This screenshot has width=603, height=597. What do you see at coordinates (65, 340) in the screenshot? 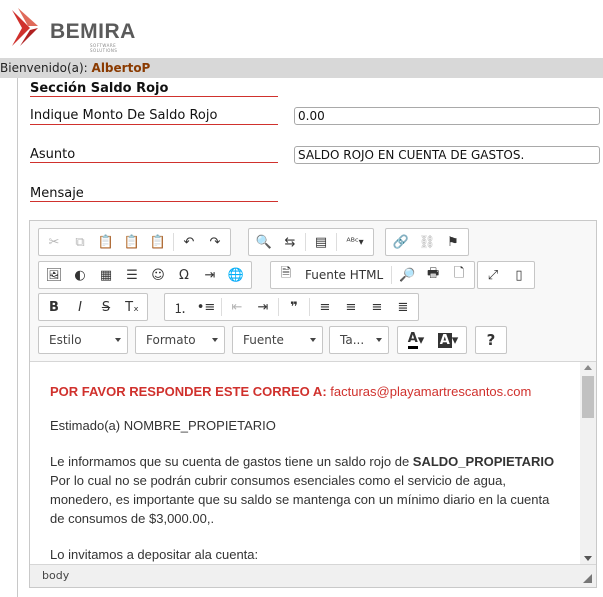
I see `style-combo-label: Estilo` at bounding box center [65, 340].